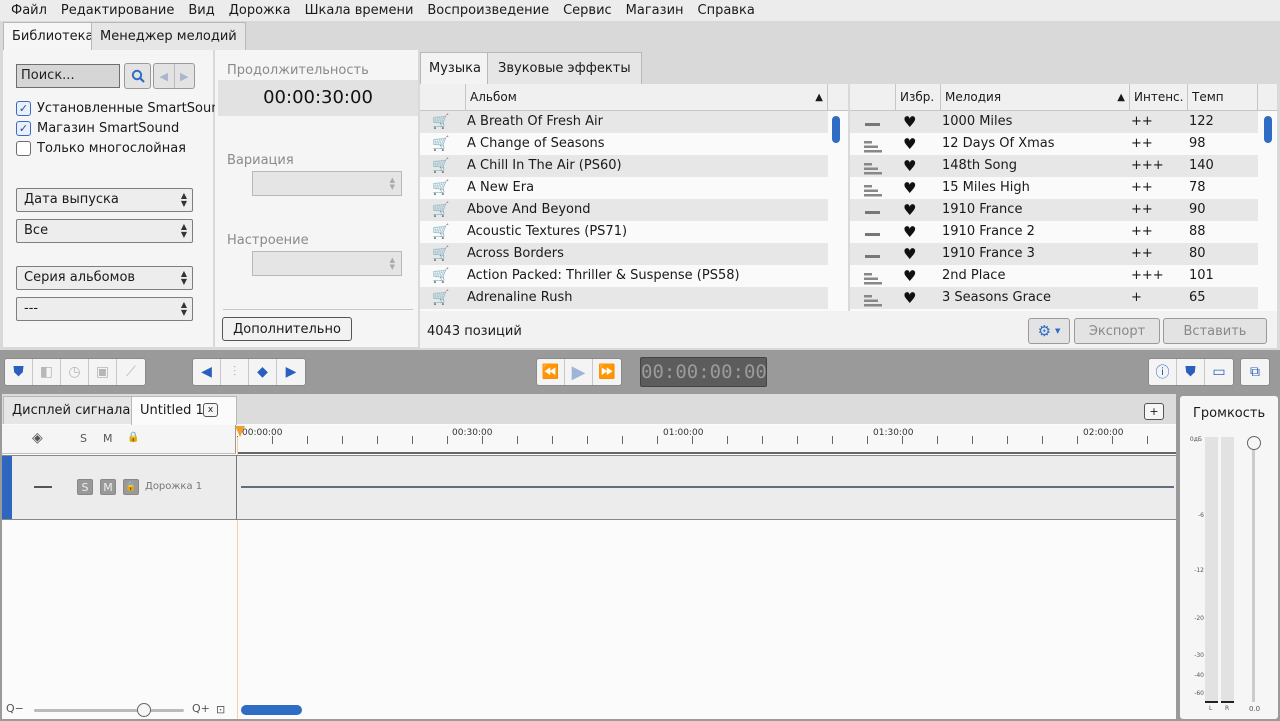 This screenshot has height=721, width=1280. What do you see at coordinates (1191, 372) in the screenshot?
I see `marker-view-icon: ⛊` at bounding box center [1191, 372].